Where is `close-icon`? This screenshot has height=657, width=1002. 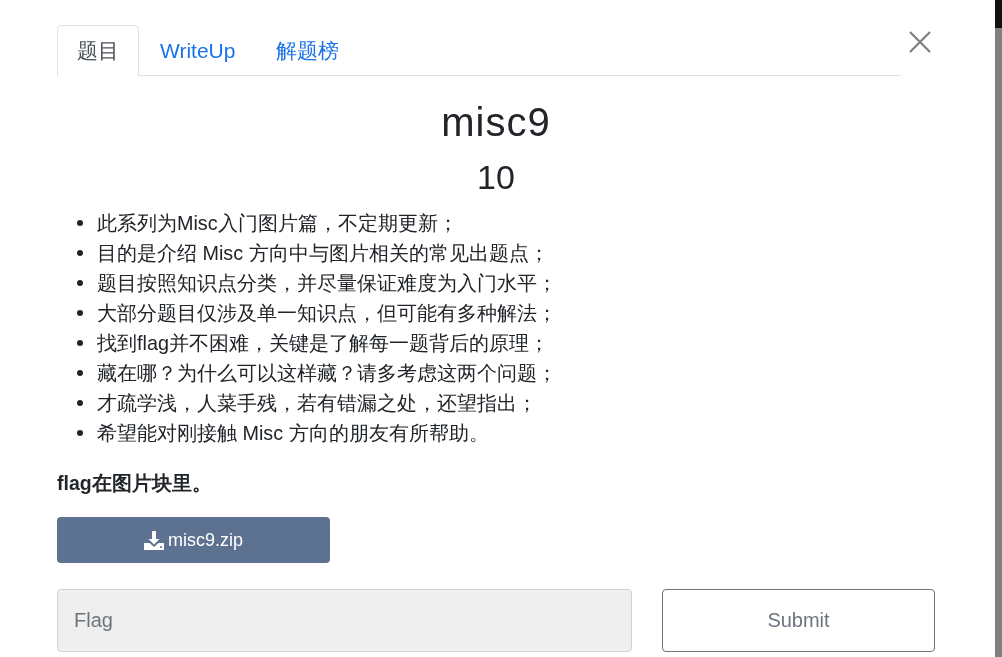
close-icon is located at coordinates (920, 42).